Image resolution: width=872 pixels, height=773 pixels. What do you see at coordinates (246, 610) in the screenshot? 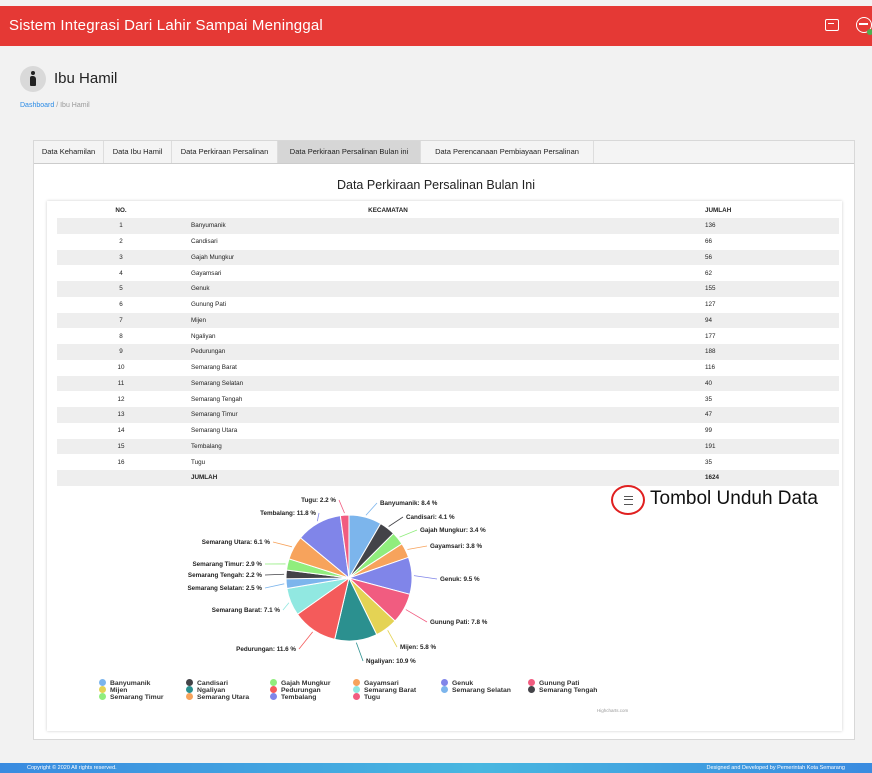
I see `pie-data-label: Semarang Barat: 7.1 %` at bounding box center [246, 610].